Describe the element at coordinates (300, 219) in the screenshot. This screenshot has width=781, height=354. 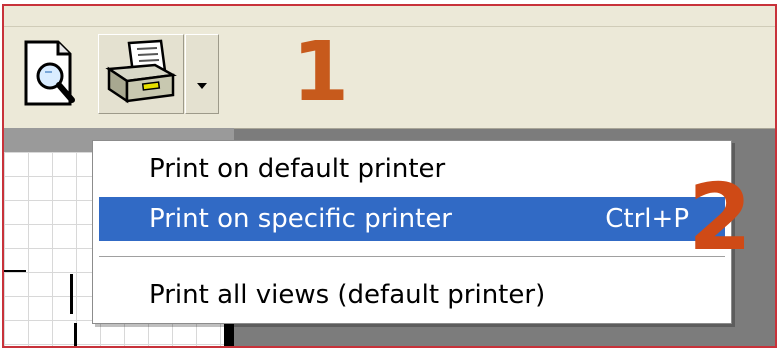
I see `menu-item-label: Print on specific printer` at that location.